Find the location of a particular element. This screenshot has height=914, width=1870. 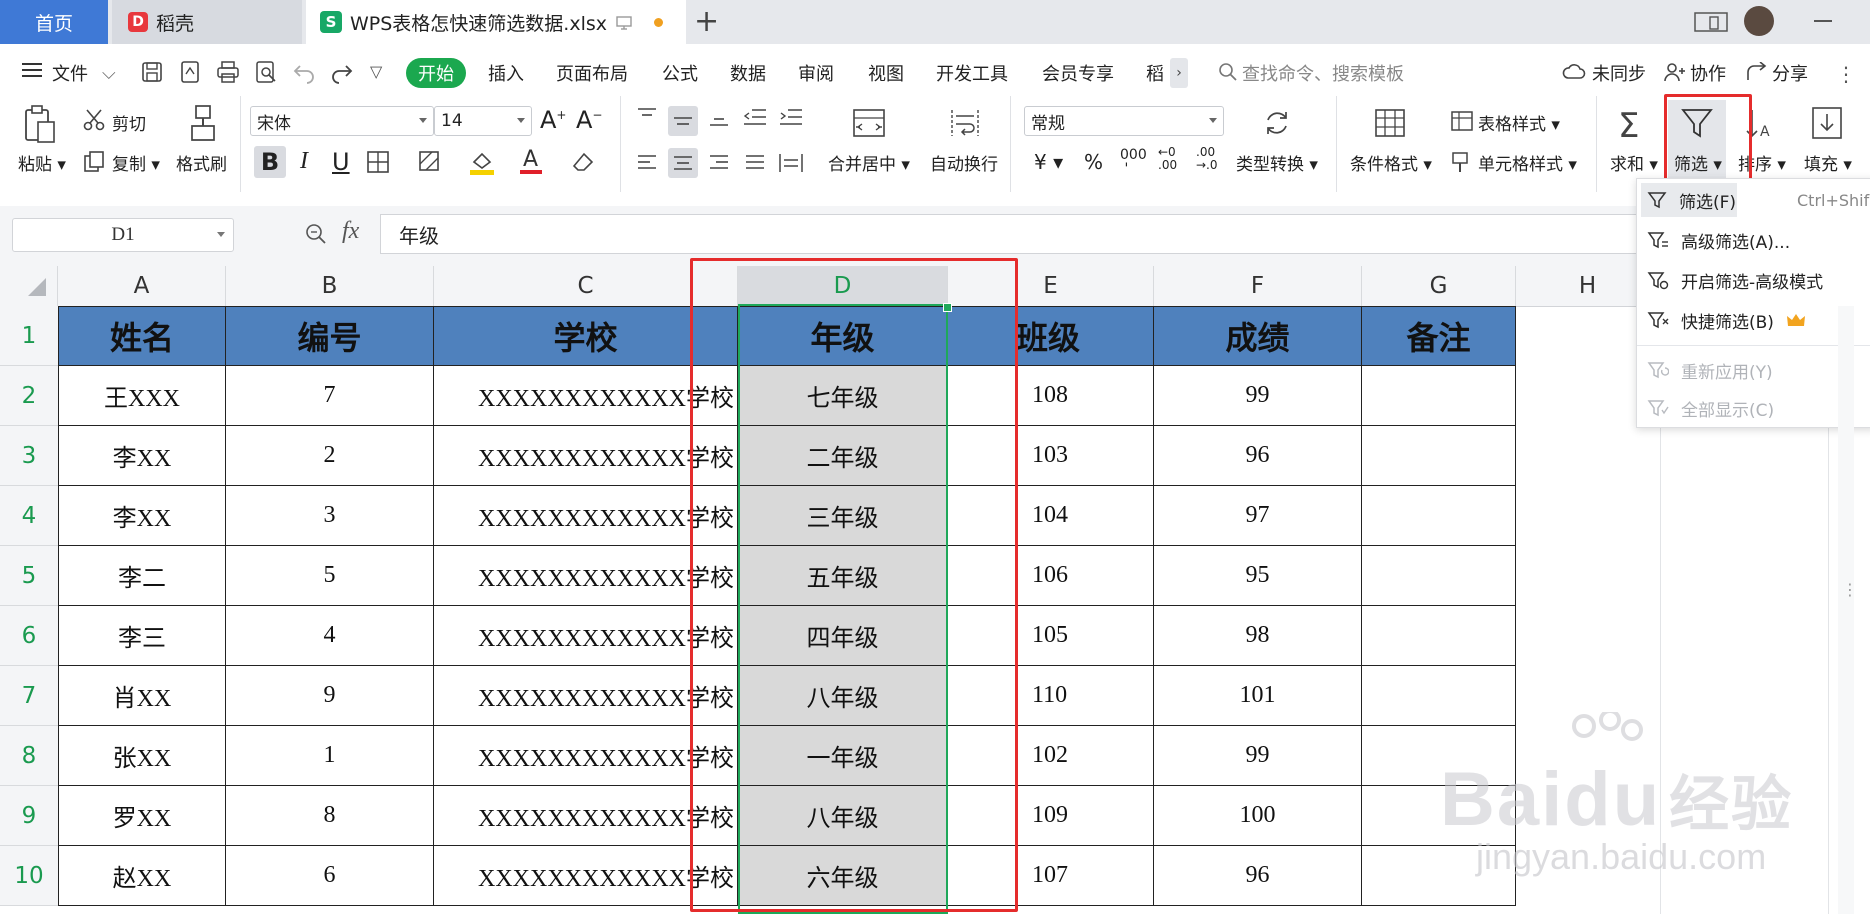

table-cell: 张XX is located at coordinates (142, 756).